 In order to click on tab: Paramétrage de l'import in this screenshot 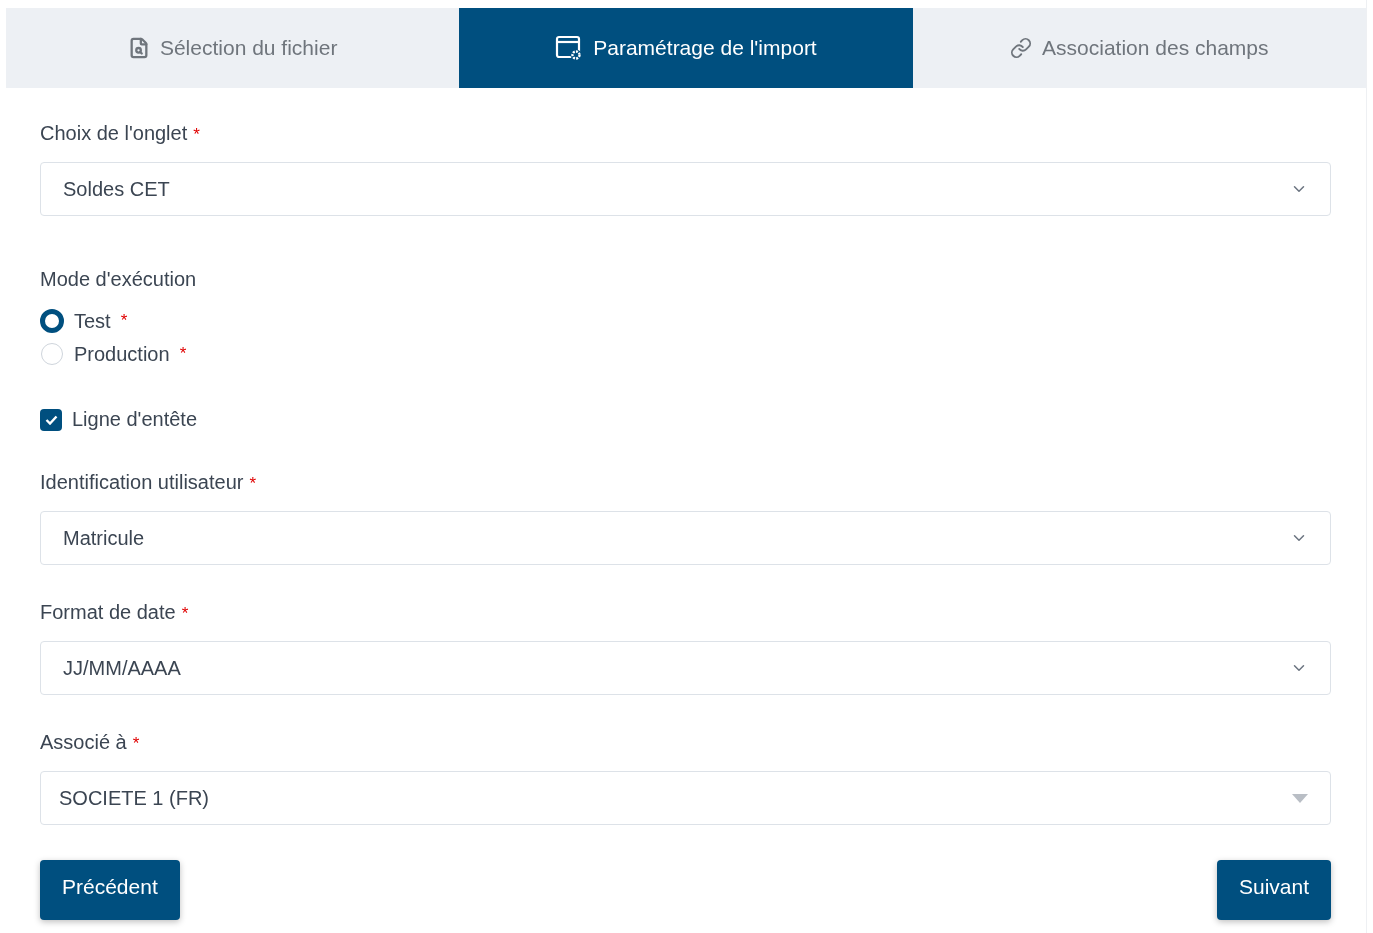, I will do `click(686, 48)`.